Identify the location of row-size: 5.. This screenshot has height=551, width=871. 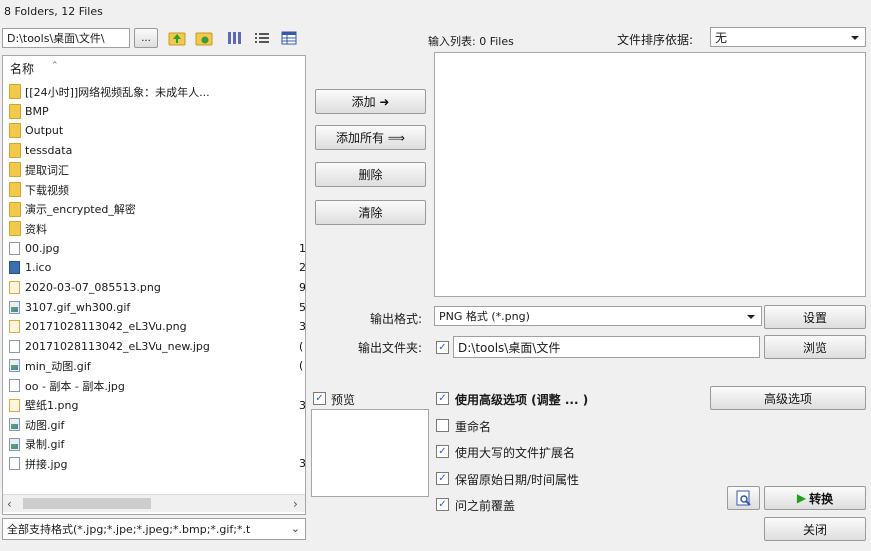
(302, 307).